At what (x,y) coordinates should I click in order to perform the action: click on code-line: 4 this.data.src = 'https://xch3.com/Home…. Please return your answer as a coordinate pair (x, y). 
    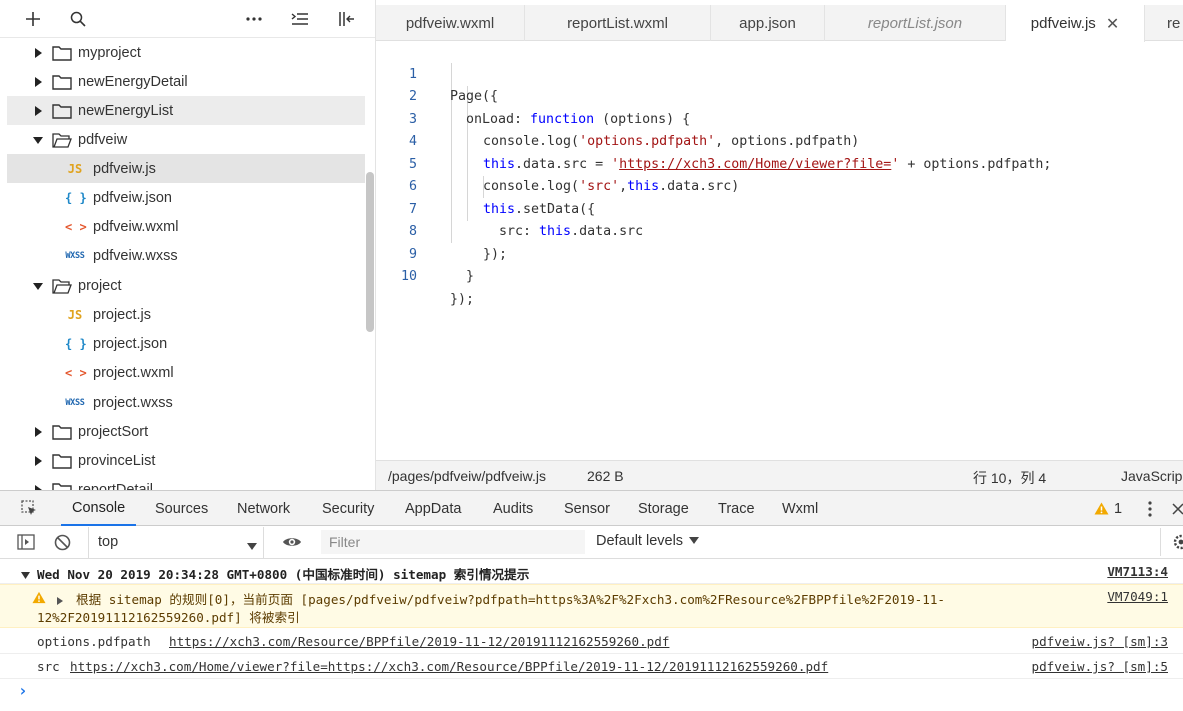
    Looking at the image, I should click on (779, 140).